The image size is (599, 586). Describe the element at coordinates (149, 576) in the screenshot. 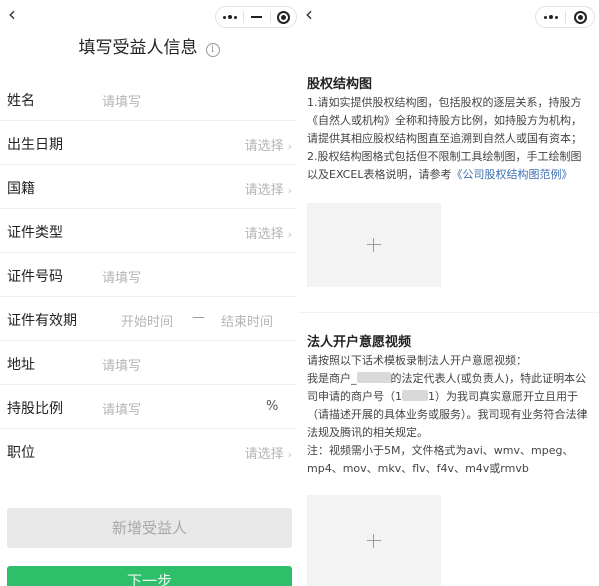

I see `next-step-button: 下一步` at that location.